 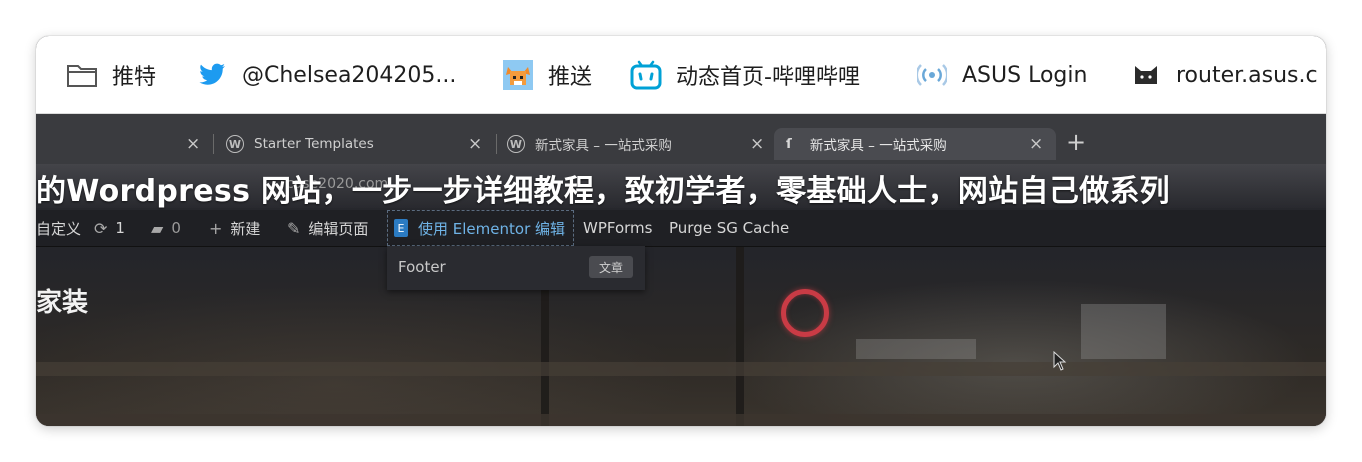 I want to click on new-tab-plus-icon: +, so click(x=1076, y=142).